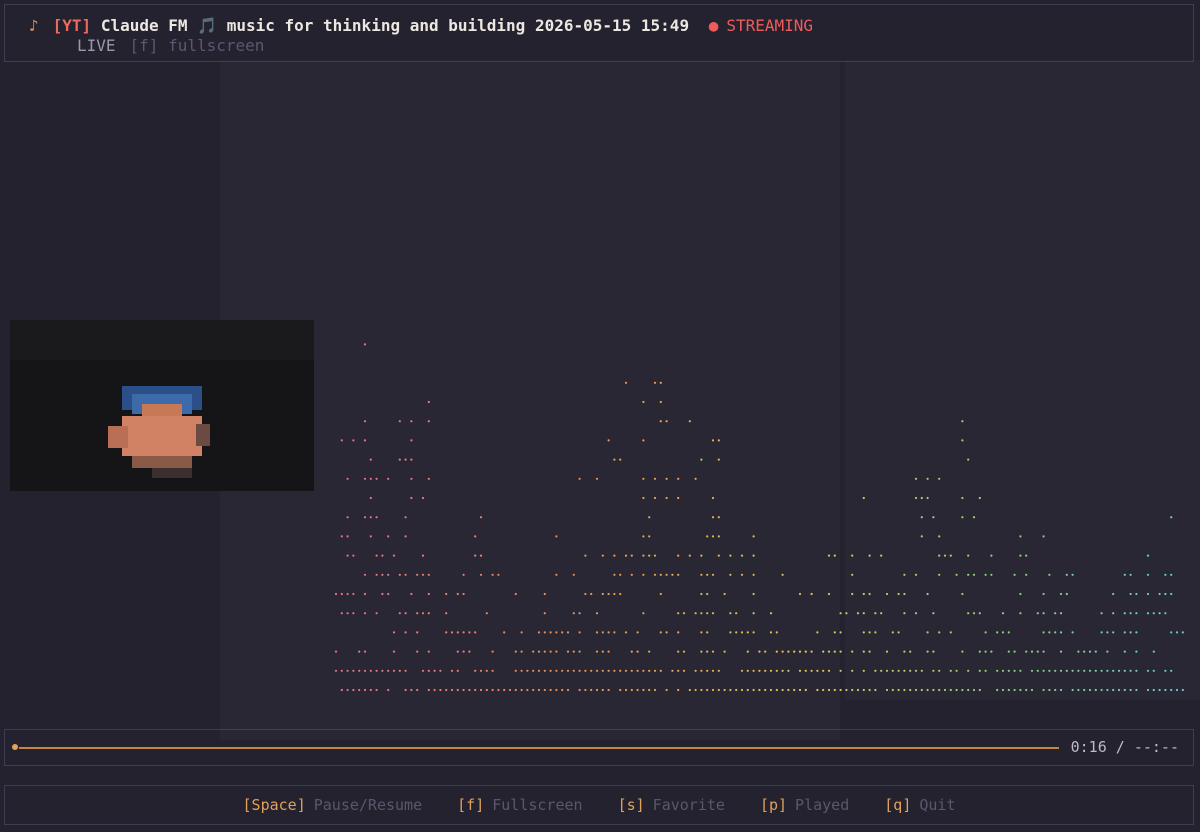  Describe the element at coordinates (804, 805) in the screenshot. I see `keybind-played: [p] Played` at that location.